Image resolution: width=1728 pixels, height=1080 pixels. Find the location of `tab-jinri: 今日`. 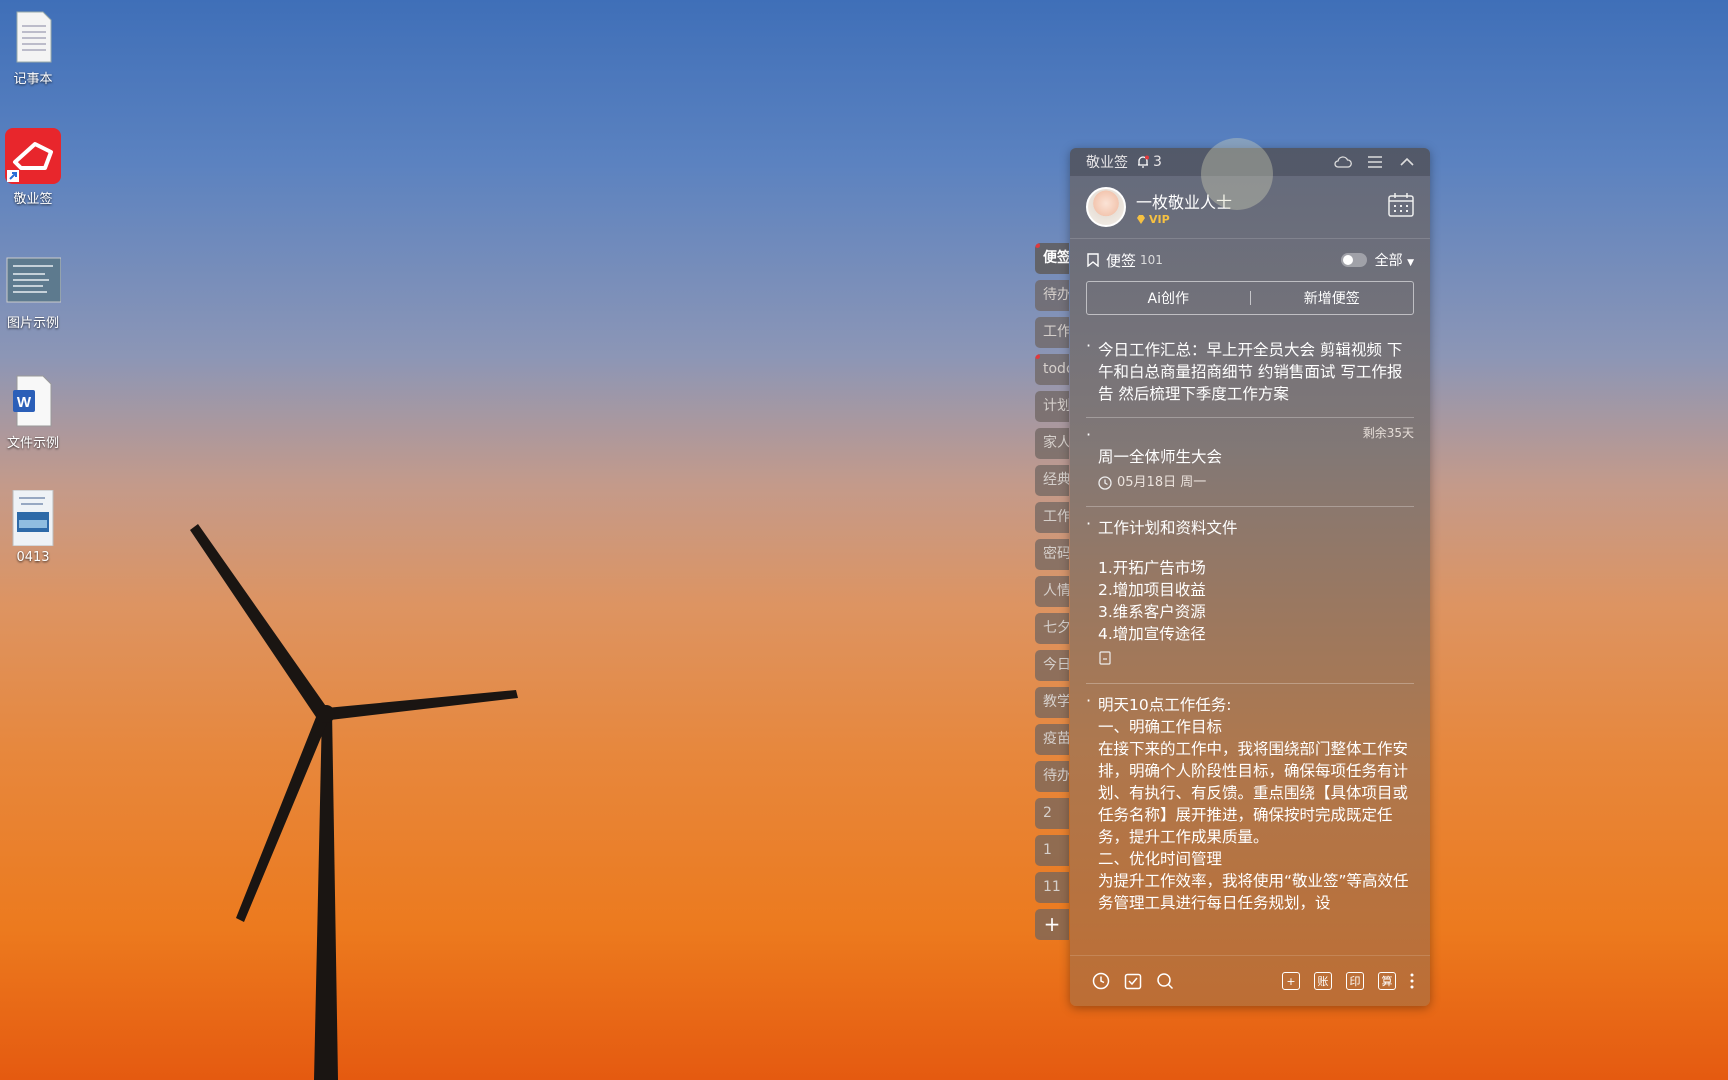

tab-jinri: 今日 is located at coordinates (1052, 665).